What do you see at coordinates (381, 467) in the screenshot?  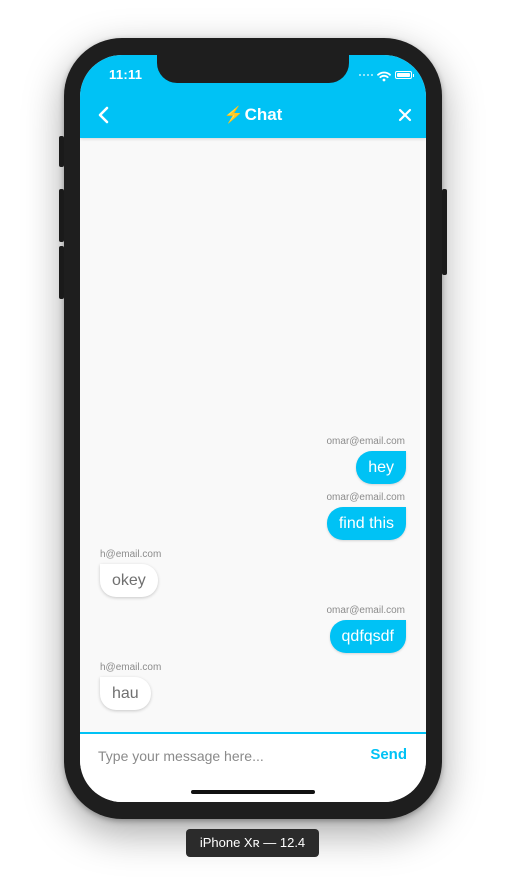 I see `message-bubble: hey` at bounding box center [381, 467].